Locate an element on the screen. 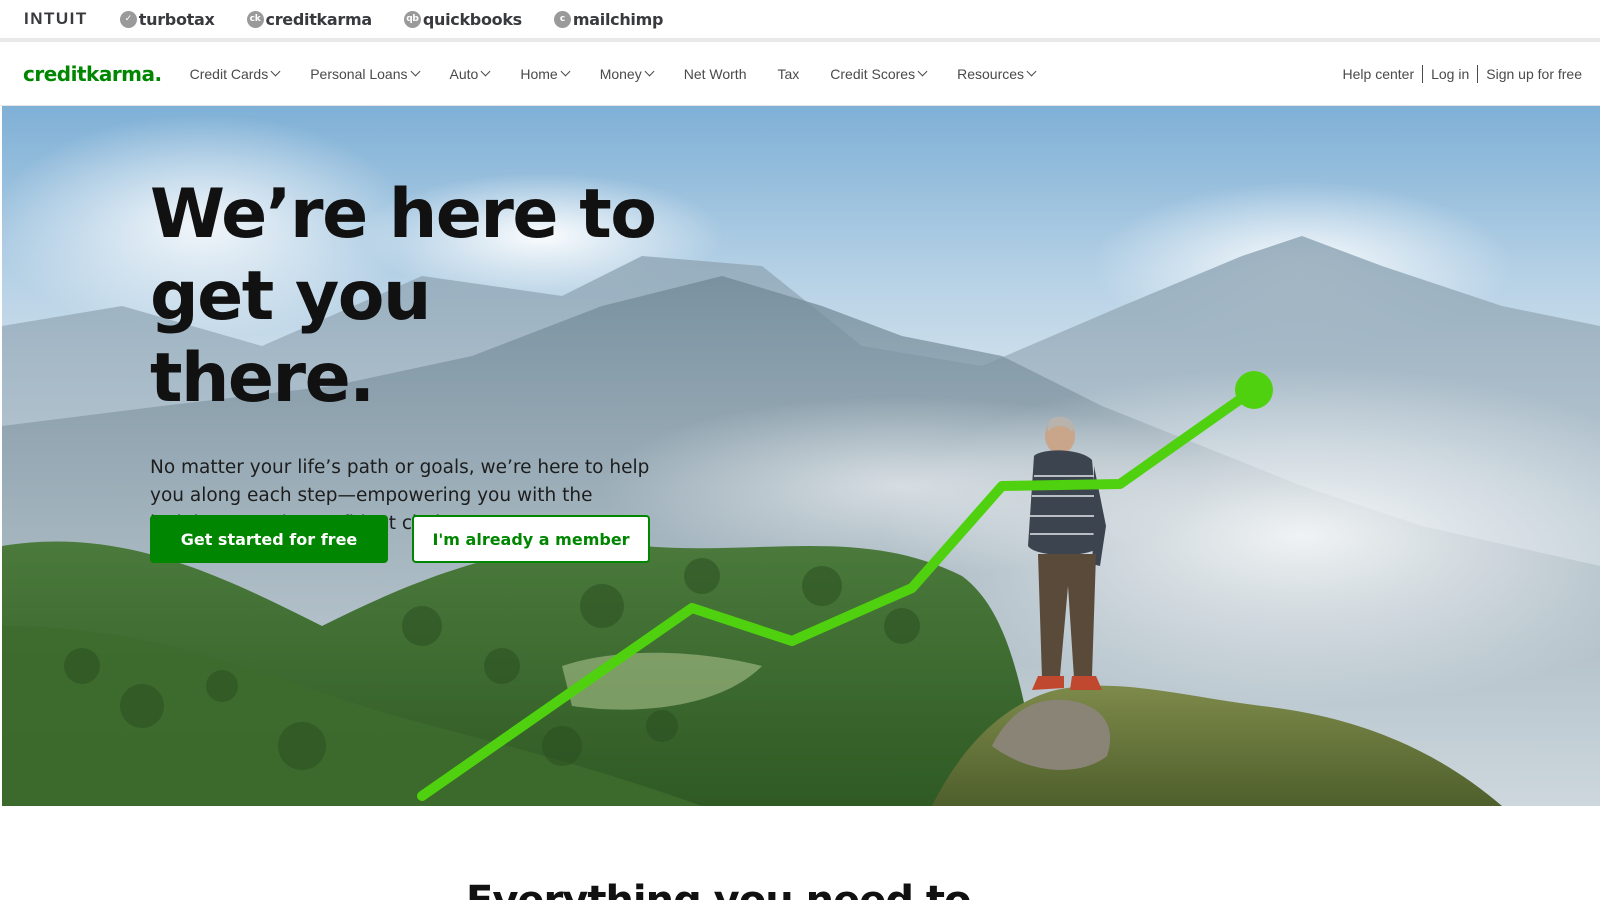 Image resolution: width=1600 pixels, height=900 pixels. family-link-quickbooks: qb quickbooks is located at coordinates (462, 19).